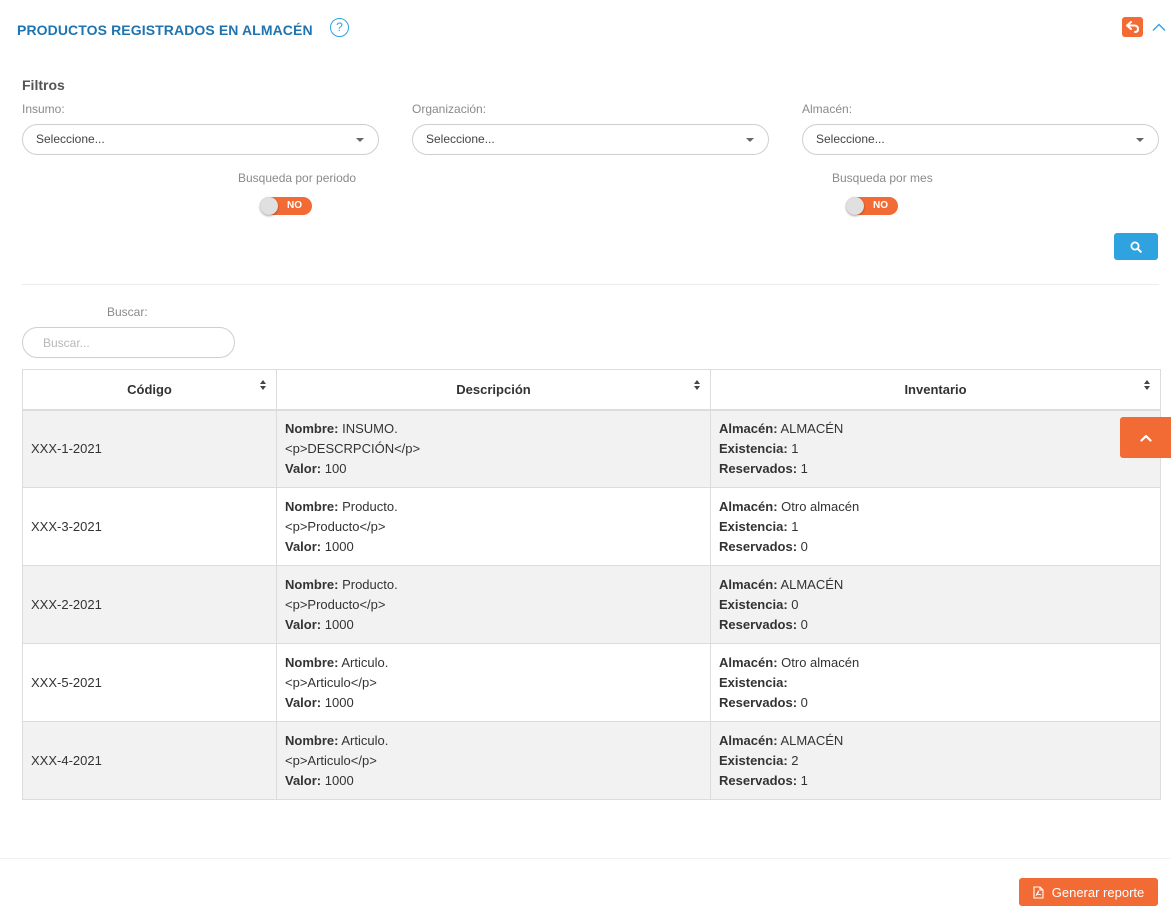 Image resolution: width=1171 pixels, height=921 pixels. Describe the element at coordinates (149, 448) in the screenshot. I see `codigo-cell: XXX-1-2021` at that location.